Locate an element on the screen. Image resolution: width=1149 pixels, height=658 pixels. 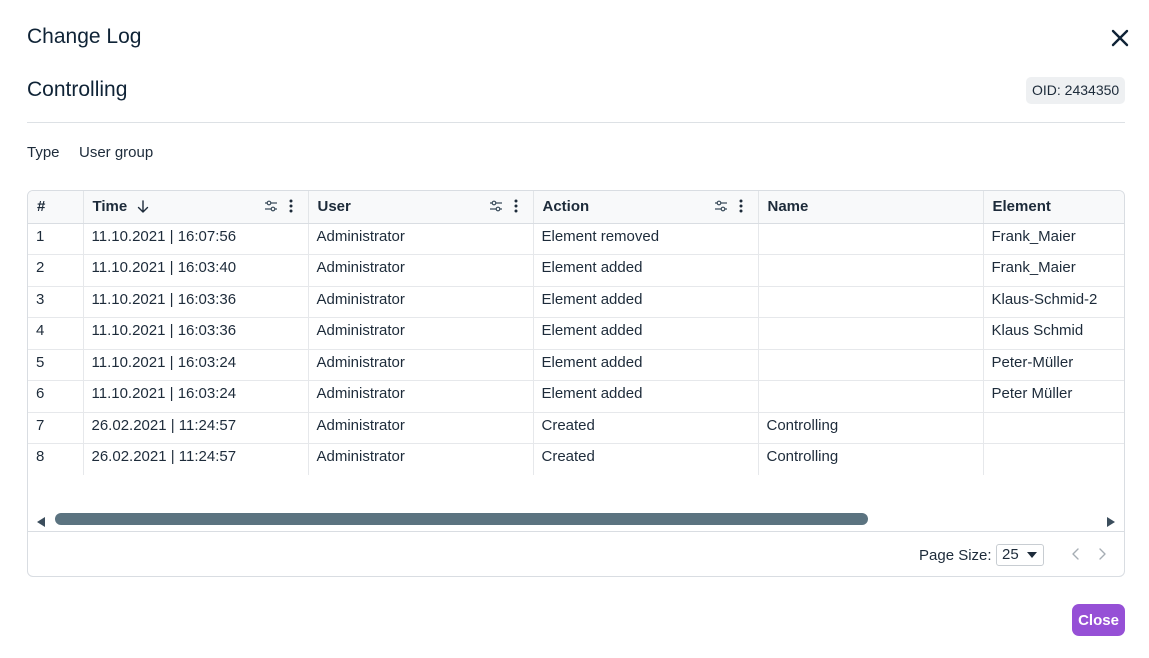
triangle-left-icon is located at coordinates (41, 520).